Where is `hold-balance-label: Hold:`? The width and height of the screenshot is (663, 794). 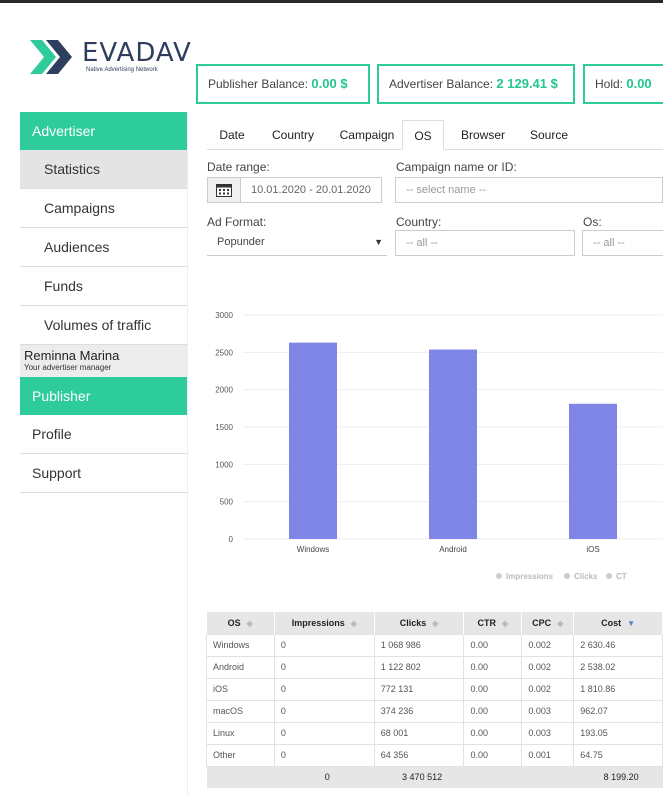 hold-balance-label: Hold: is located at coordinates (609, 84).